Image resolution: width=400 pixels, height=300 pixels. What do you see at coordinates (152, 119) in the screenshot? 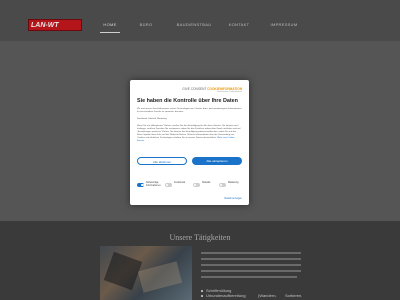
I see `consent-purposes-text: Funktional, Statistik, Marketing` at bounding box center [152, 119].